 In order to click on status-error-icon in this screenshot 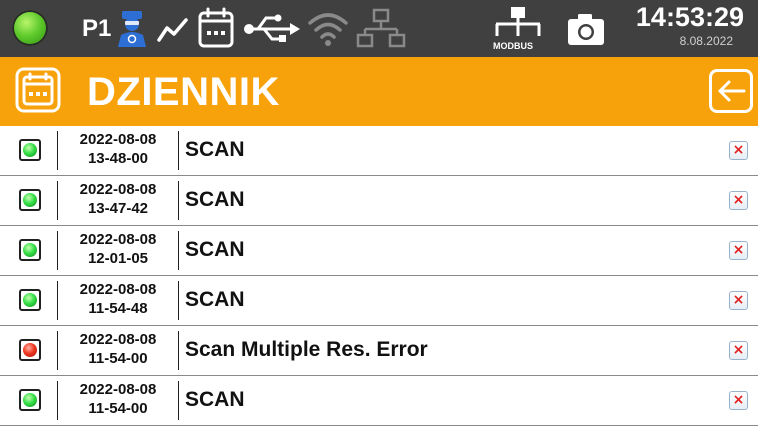, I will do `click(30, 350)`.